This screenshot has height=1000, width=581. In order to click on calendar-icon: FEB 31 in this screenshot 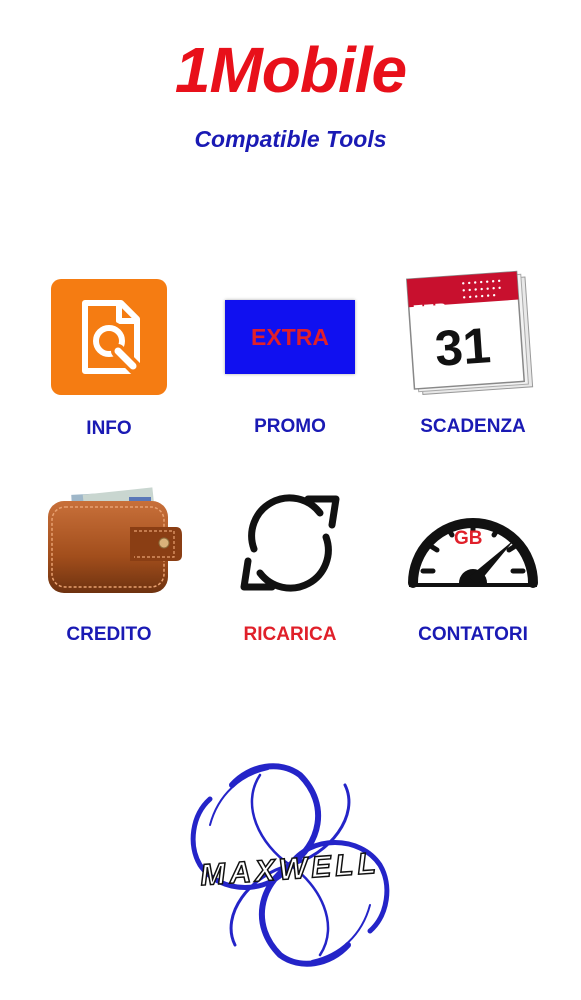, I will do `click(473, 336)`.